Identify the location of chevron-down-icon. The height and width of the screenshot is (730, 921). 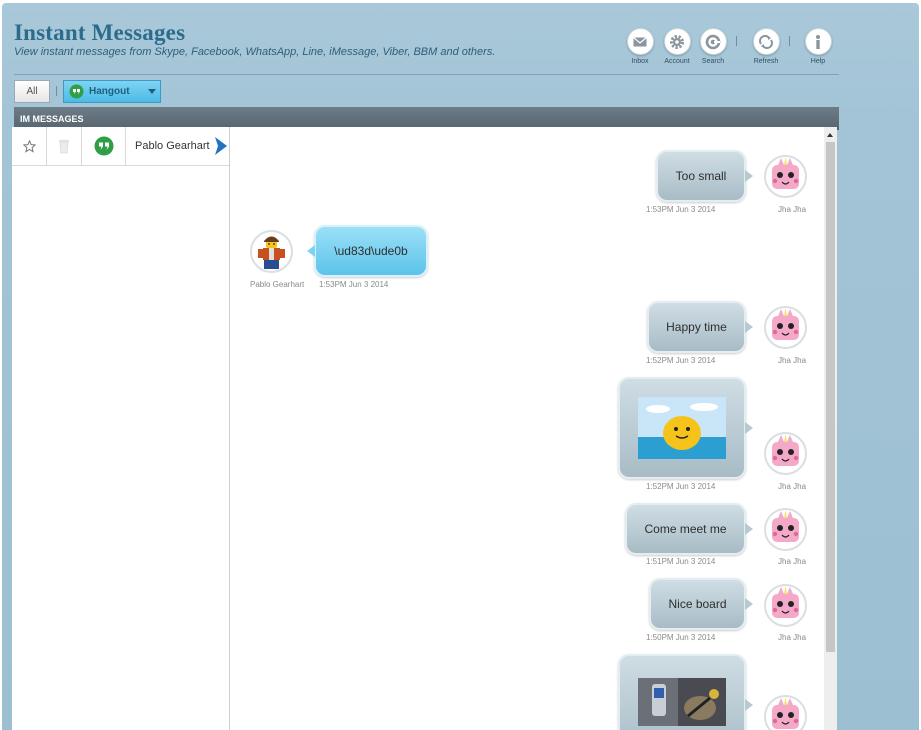
(152, 91).